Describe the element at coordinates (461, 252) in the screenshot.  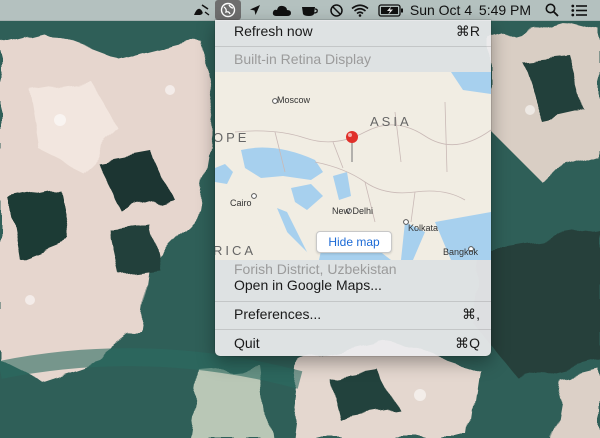
I see `map-label-bangkok: Bangkok` at that location.